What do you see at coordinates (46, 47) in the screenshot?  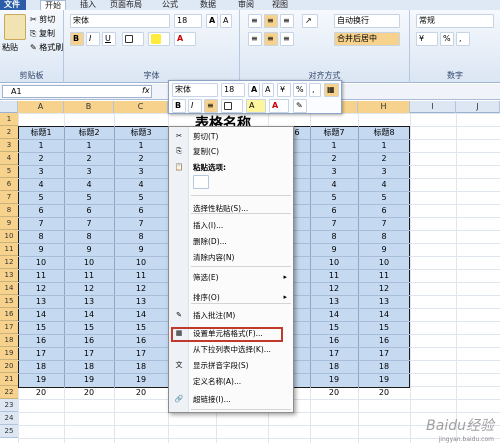 I see `format-painter-button: ✎ 格式刷` at bounding box center [46, 47].